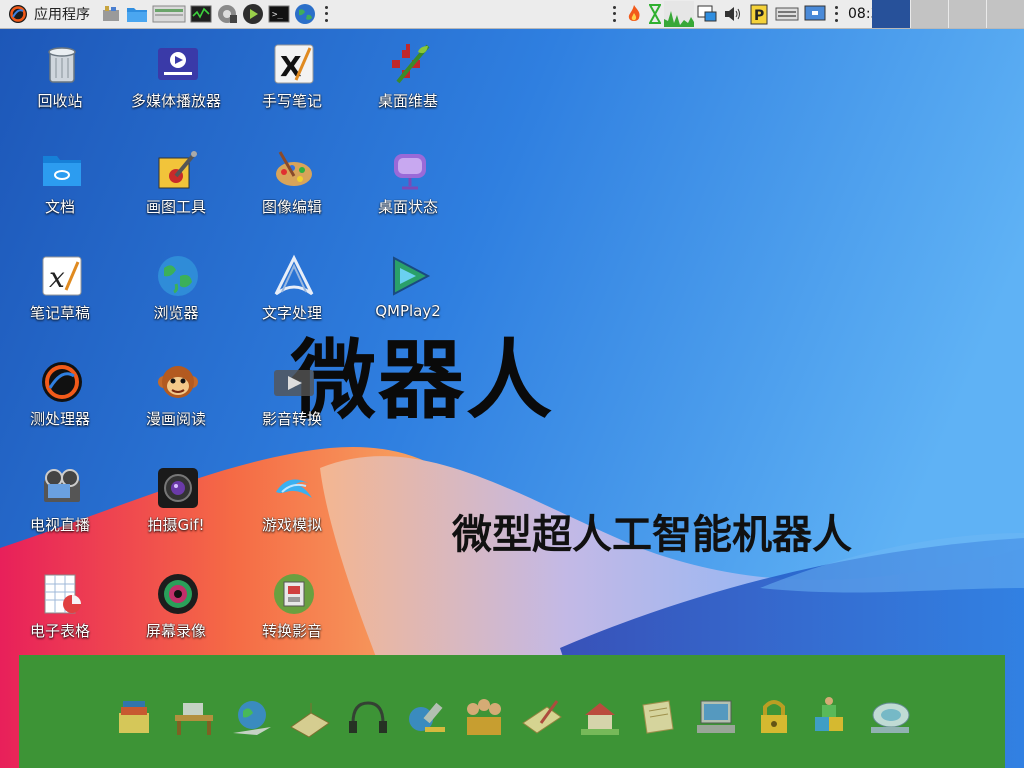 This screenshot has height=768, width=1024. What do you see at coordinates (178, 594) in the screenshot?
I see `screen-recorder-icon` at bounding box center [178, 594].